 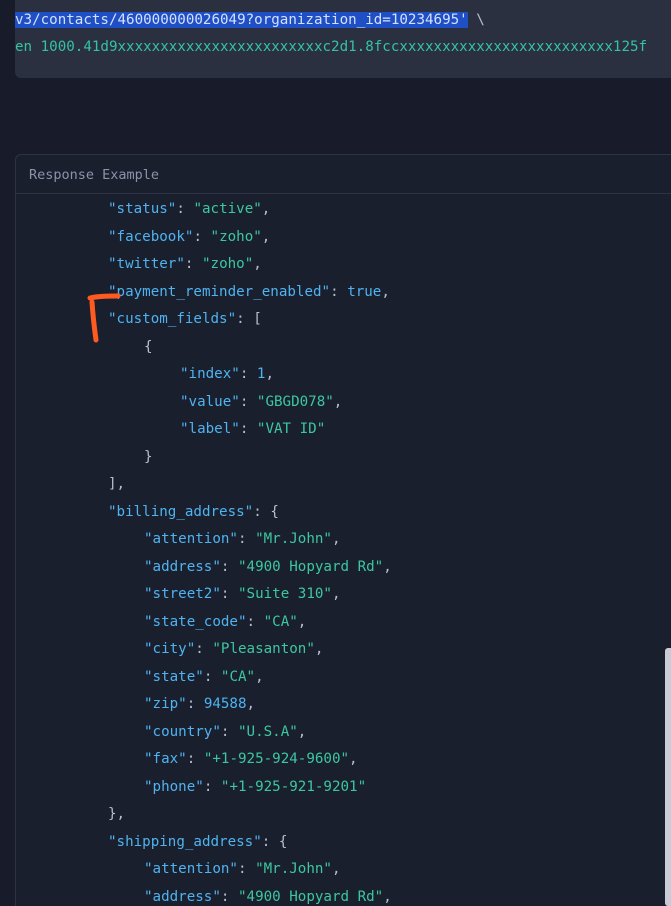 What do you see at coordinates (210, 429) in the screenshot?
I see `json-key: label` at bounding box center [210, 429].